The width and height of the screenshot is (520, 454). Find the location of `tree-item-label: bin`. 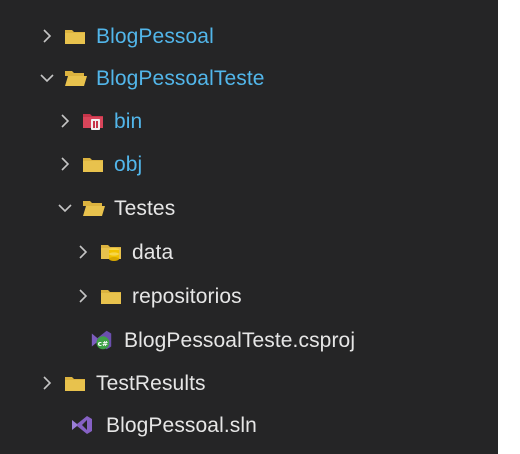

tree-item-label: bin is located at coordinates (128, 121).